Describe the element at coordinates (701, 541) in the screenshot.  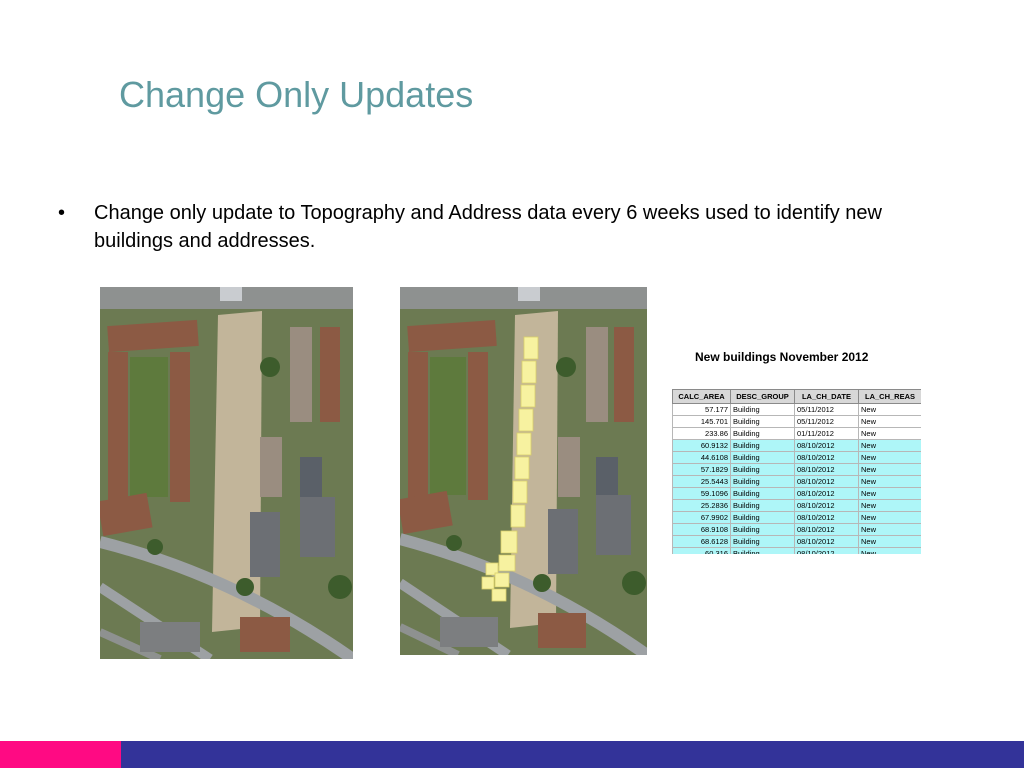
I see `cell-calc-area: 68.6128` at that location.